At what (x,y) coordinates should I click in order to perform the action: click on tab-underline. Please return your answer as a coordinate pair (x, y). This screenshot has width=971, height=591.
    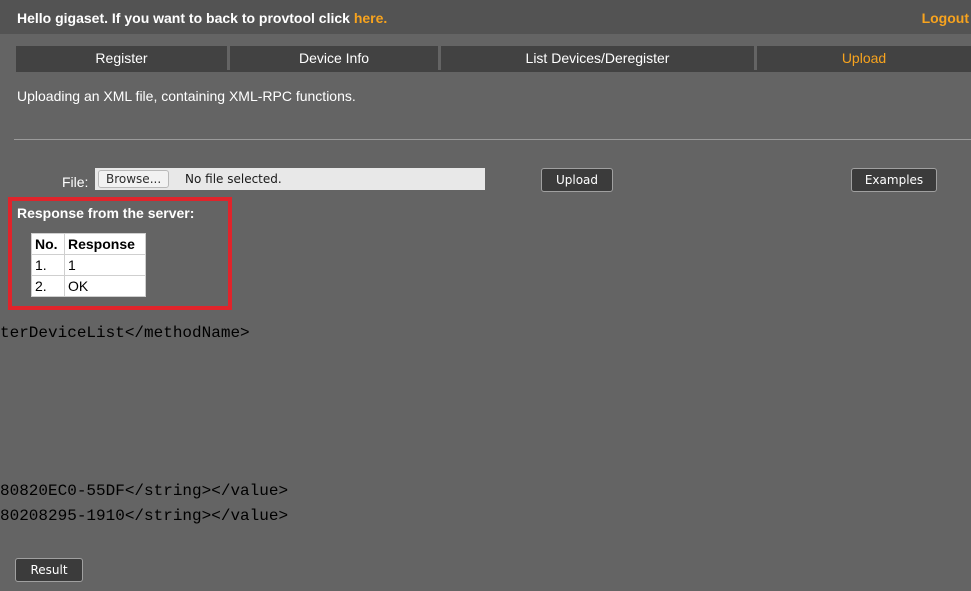
    Looking at the image, I should click on (493, 71).